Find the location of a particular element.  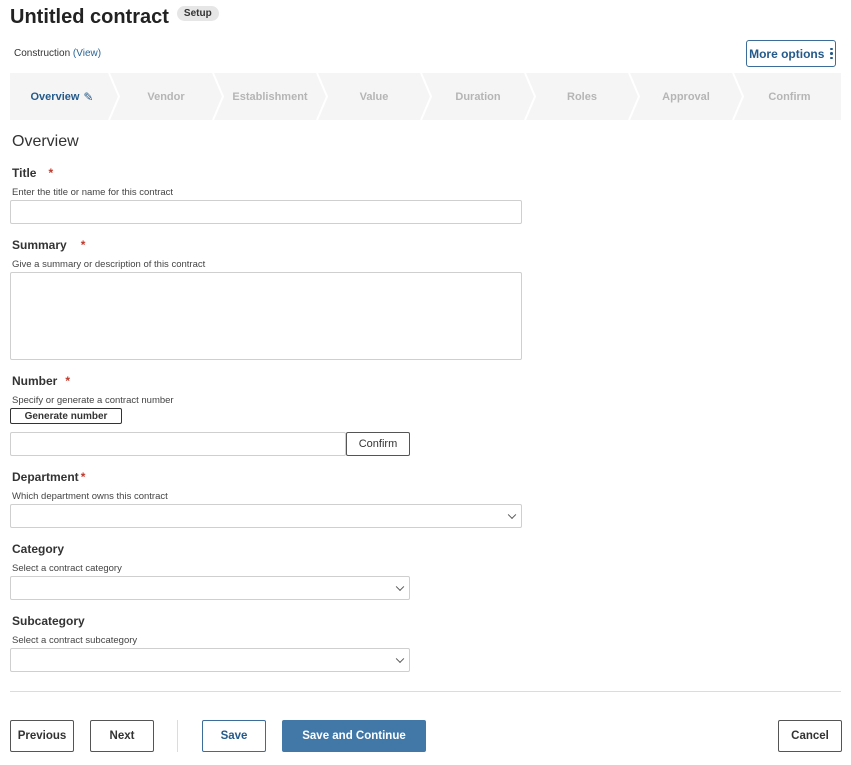

step-overview: Overview ✎ is located at coordinates (62, 96).